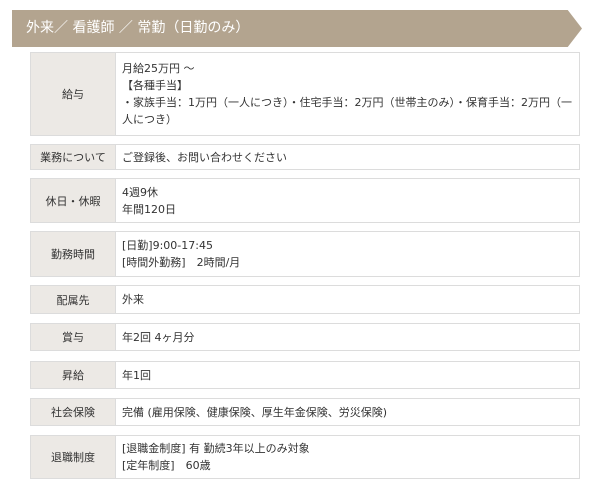 The height and width of the screenshot is (492, 600). I want to click on row-social-insurance: 社会保険 完備 (雇用保険、健康保険、厚生年金保険、労災保険), so click(305, 412).